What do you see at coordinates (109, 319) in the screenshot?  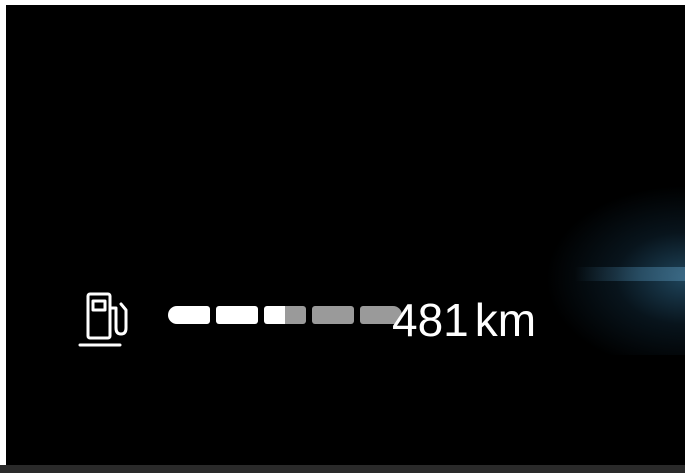 I see `fuel-pump-icon` at bounding box center [109, 319].